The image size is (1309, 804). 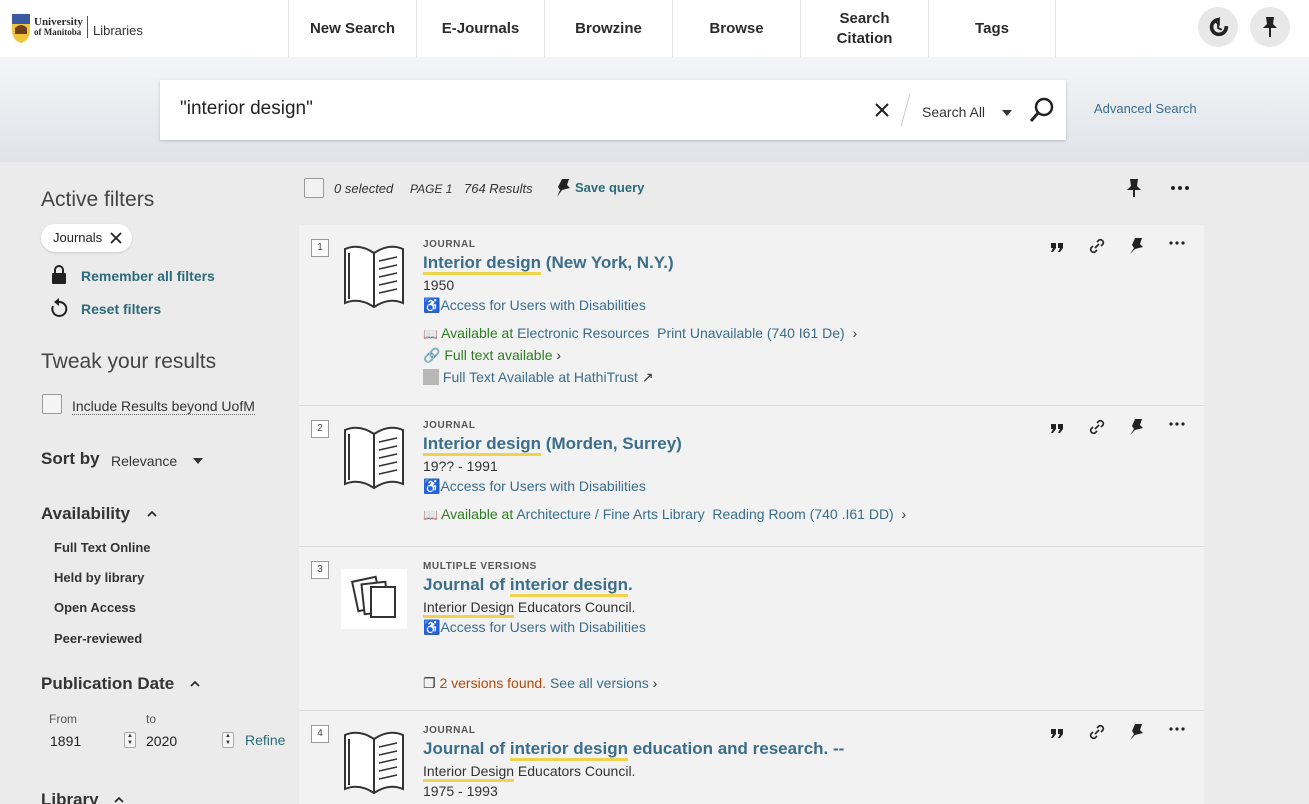 What do you see at coordinates (736, 28) in the screenshot?
I see `nav-browse: Browse` at bounding box center [736, 28].